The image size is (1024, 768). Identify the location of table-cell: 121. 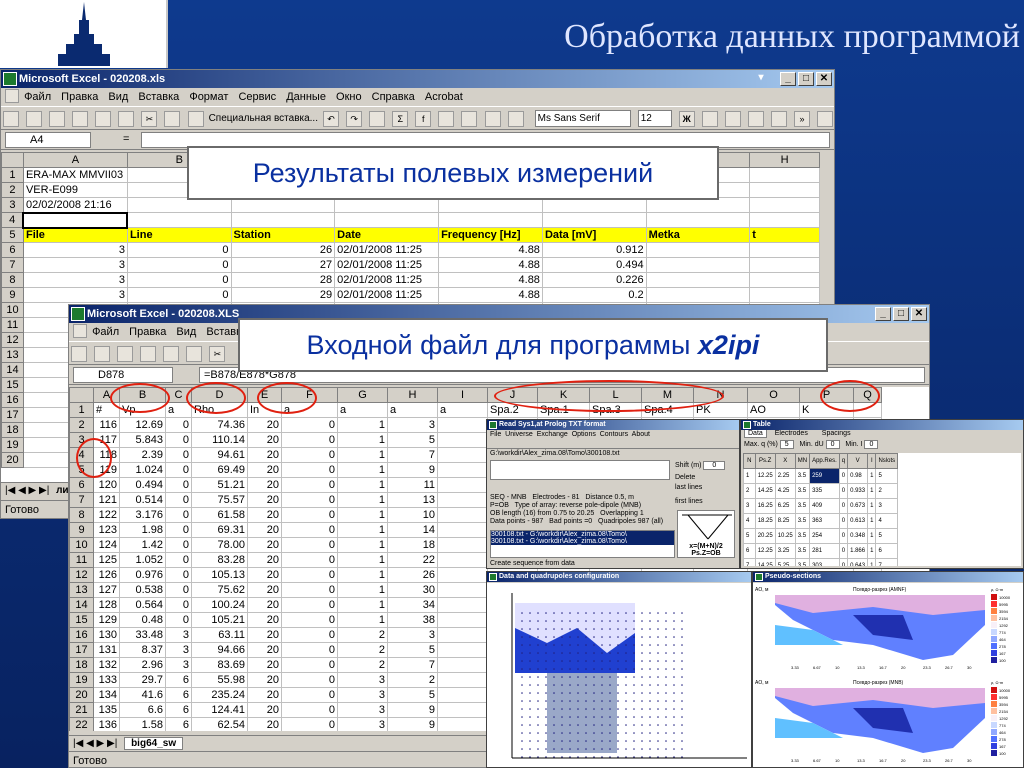
(106, 500).